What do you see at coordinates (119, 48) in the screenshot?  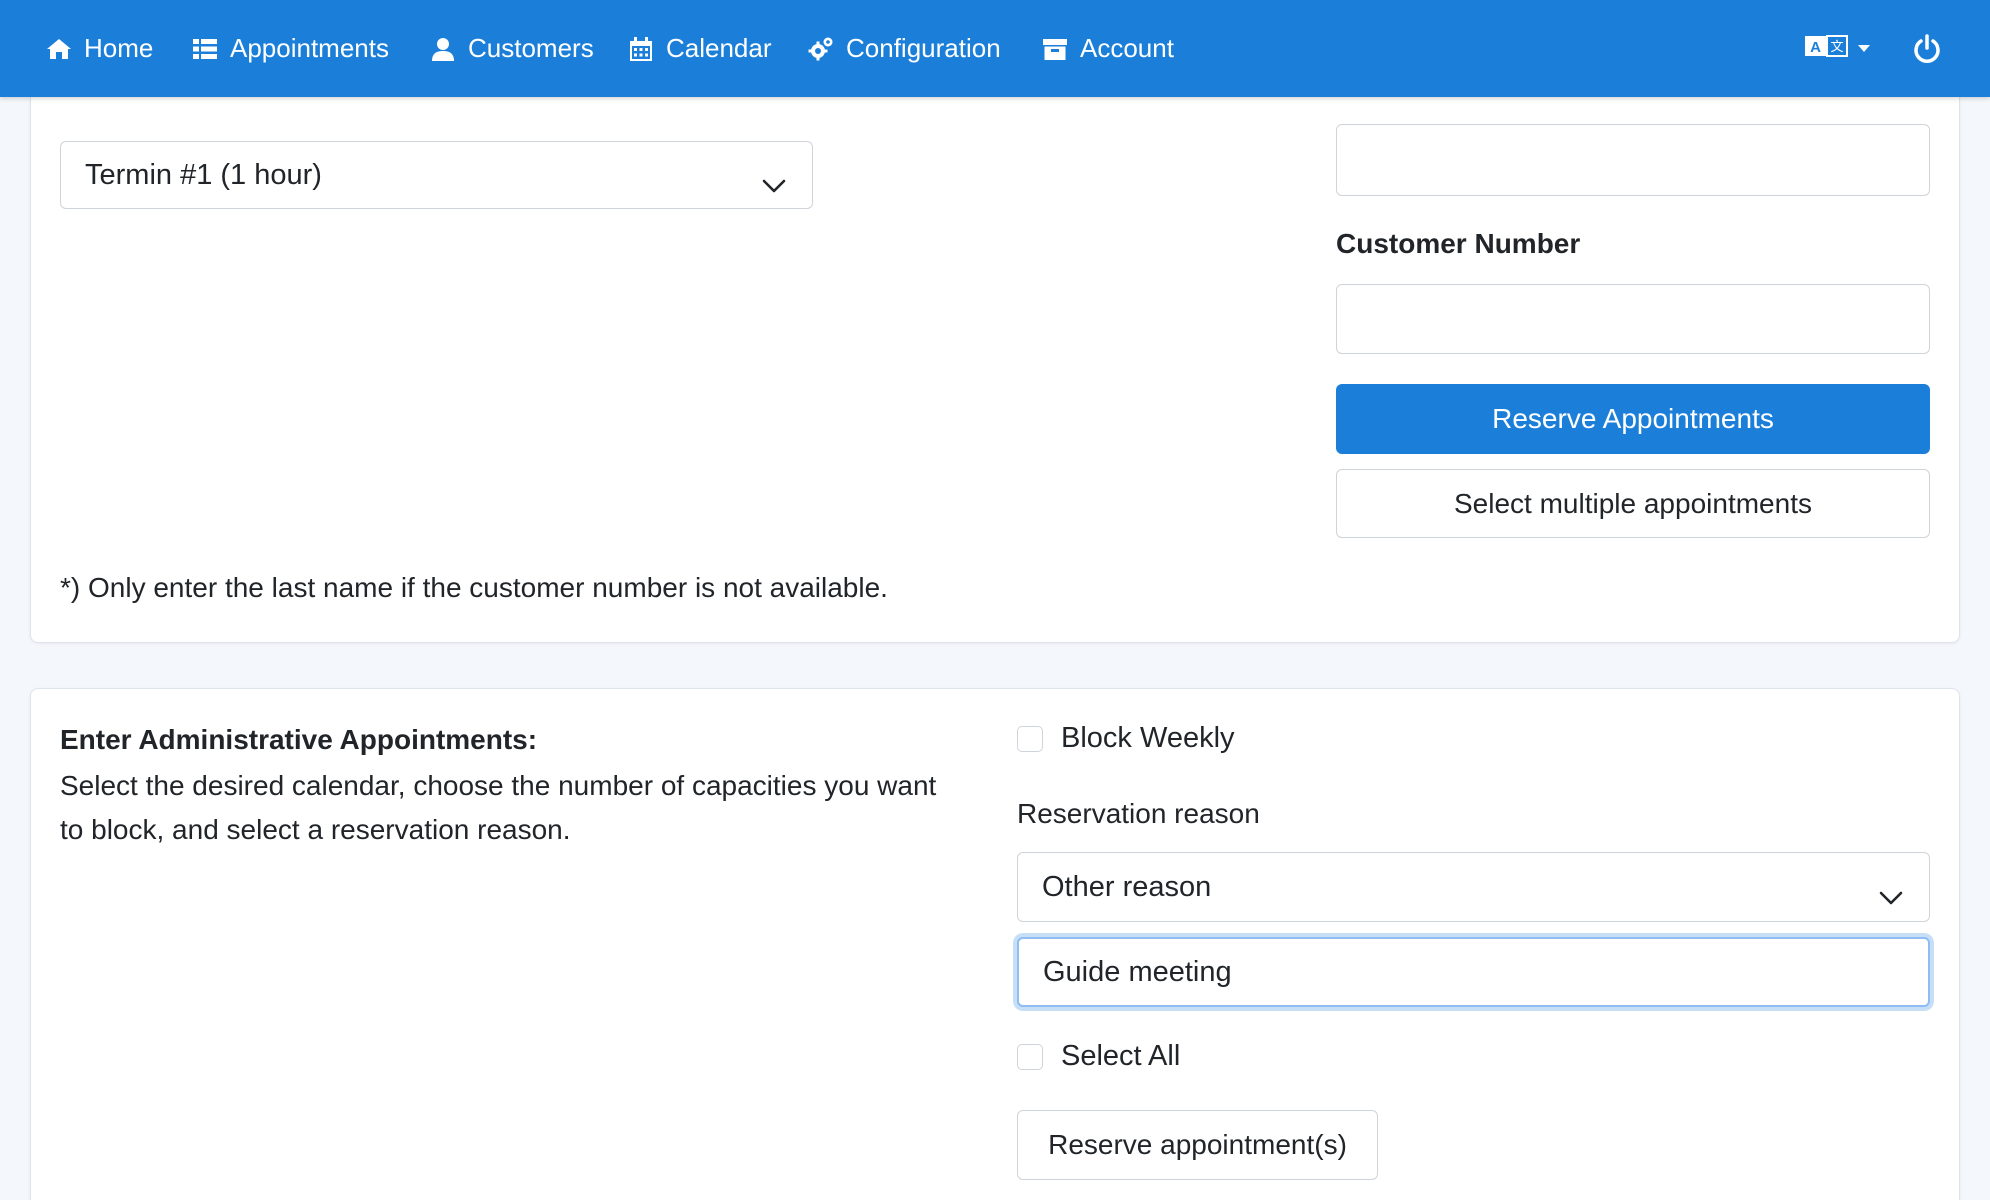 I see `nav-home-label: Home` at bounding box center [119, 48].